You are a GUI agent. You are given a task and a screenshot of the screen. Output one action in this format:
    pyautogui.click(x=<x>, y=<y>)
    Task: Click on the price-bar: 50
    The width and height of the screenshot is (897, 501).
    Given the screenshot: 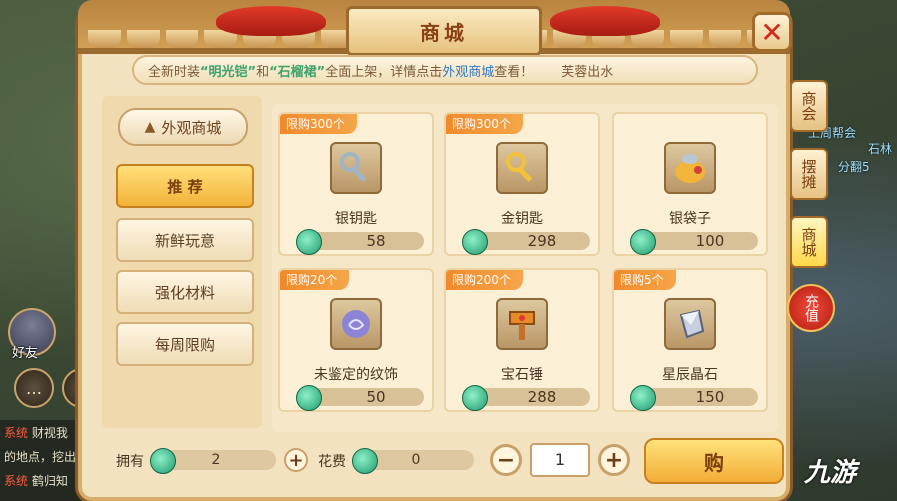 What is the action you would take?
    pyautogui.click(x=360, y=398)
    